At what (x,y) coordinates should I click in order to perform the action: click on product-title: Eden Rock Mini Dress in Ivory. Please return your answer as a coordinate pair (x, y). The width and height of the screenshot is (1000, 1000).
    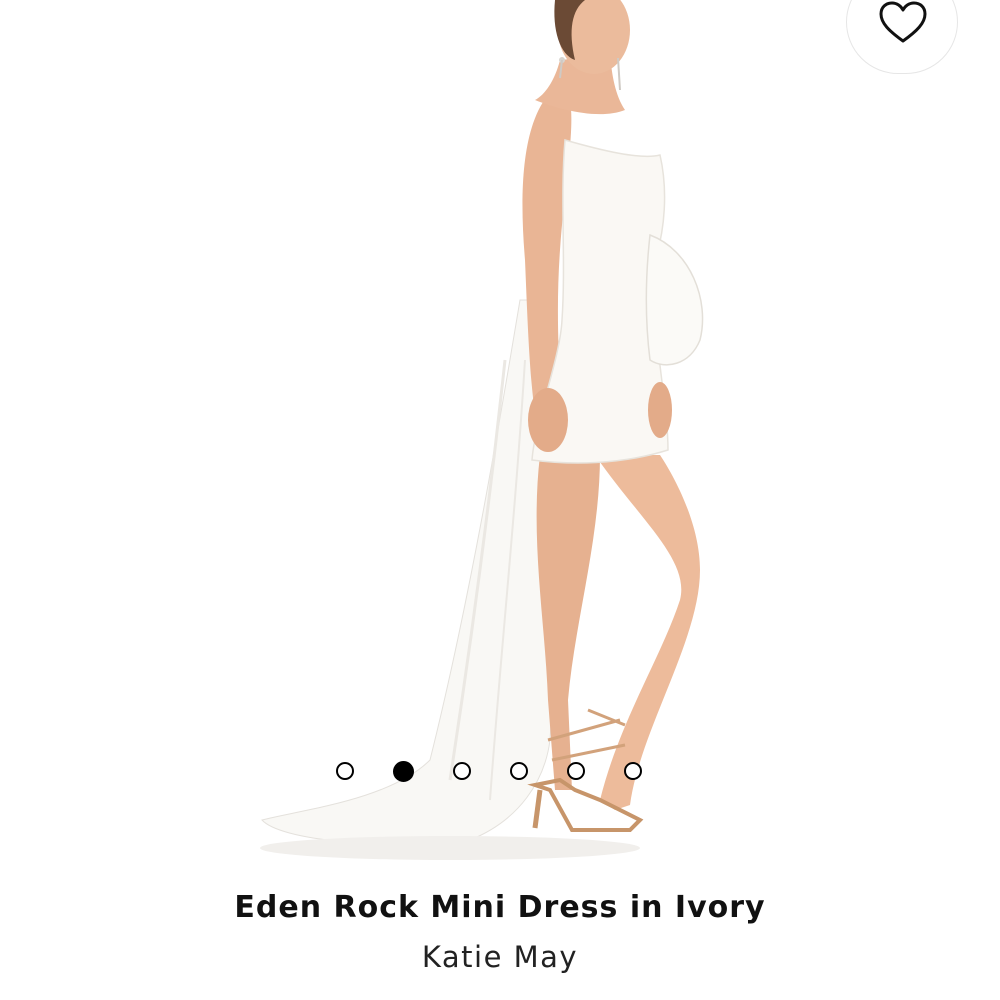
    Looking at the image, I should click on (500, 907).